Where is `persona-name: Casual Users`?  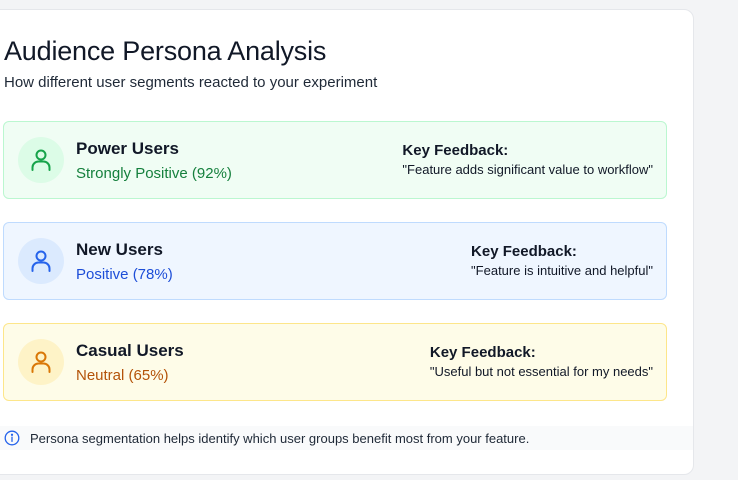
persona-name: Casual Users is located at coordinates (130, 350).